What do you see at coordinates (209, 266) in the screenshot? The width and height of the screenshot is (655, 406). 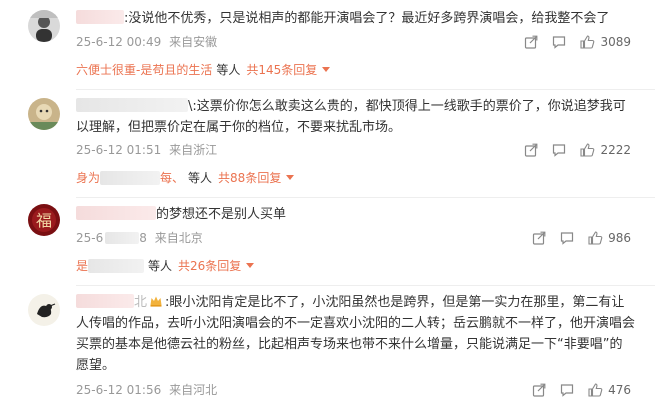 I see `view-replies-link: 共26条回复` at bounding box center [209, 266].